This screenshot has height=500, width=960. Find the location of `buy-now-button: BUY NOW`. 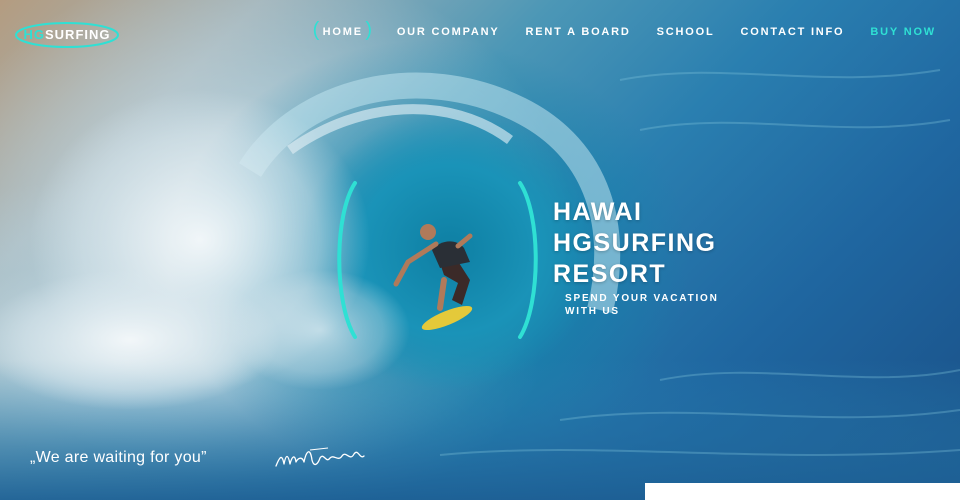

buy-now-button: BUY NOW is located at coordinates (903, 32).